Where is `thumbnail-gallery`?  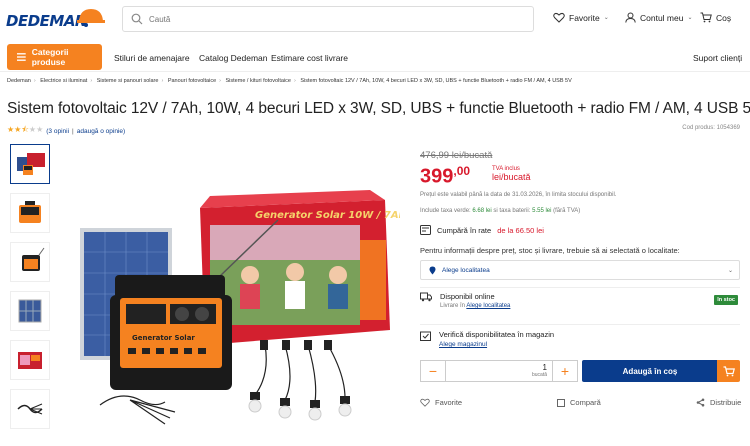
thumbnail-gallery is located at coordinates (30, 291).